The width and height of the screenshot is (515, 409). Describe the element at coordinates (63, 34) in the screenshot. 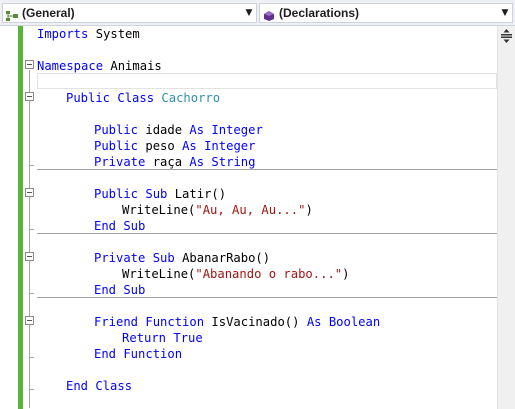

I see `keyword: Imports` at that location.